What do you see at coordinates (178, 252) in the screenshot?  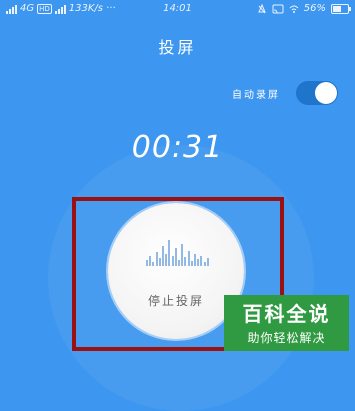 I see `waveform-icon` at bounding box center [178, 252].